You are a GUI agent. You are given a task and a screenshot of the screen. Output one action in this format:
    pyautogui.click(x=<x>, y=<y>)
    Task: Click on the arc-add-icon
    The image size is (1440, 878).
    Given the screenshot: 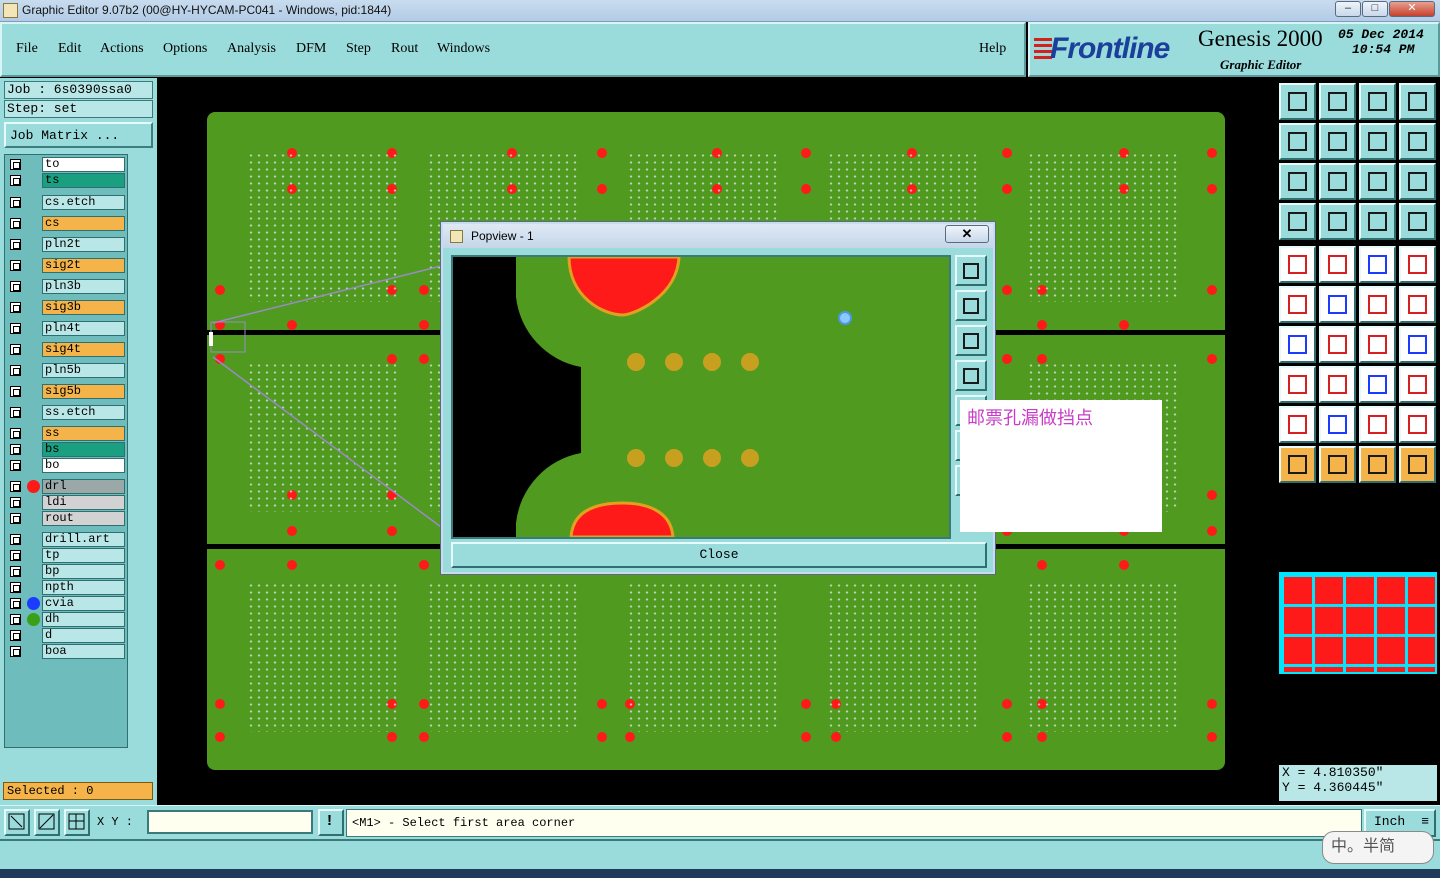 What is the action you would take?
    pyautogui.click(x=1377, y=304)
    